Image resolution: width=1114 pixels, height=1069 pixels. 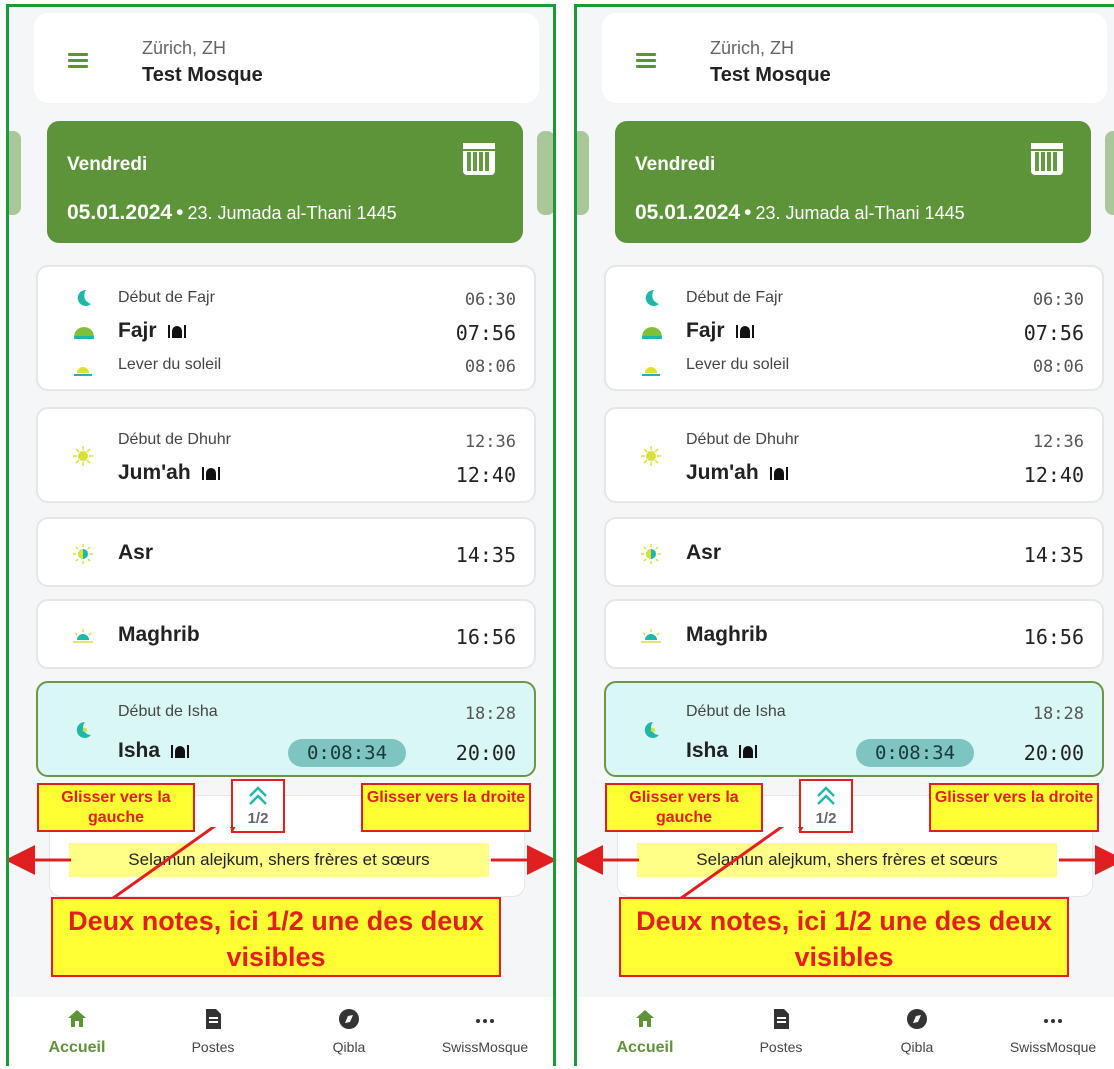 I want to click on dhuhr-name: Jum'ah, so click(x=737, y=473).